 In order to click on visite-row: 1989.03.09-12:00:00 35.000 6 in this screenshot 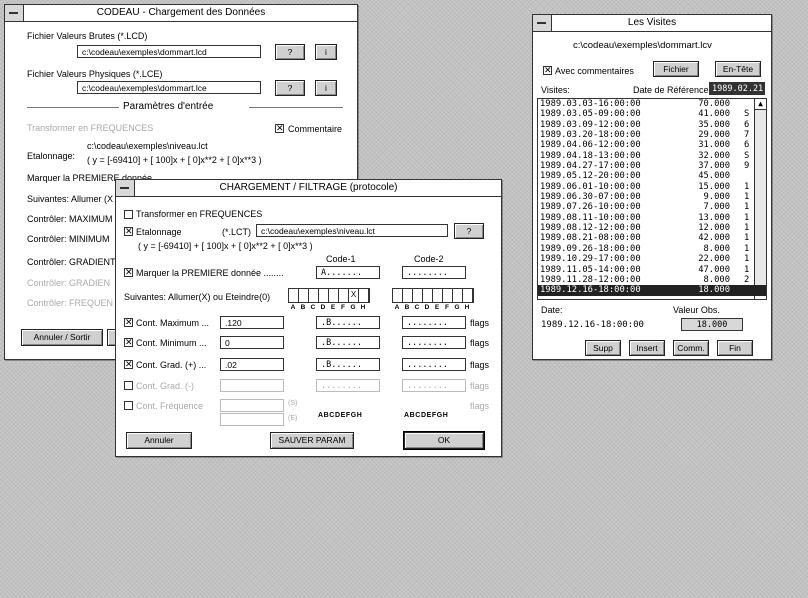, I will do `click(652, 125)`.